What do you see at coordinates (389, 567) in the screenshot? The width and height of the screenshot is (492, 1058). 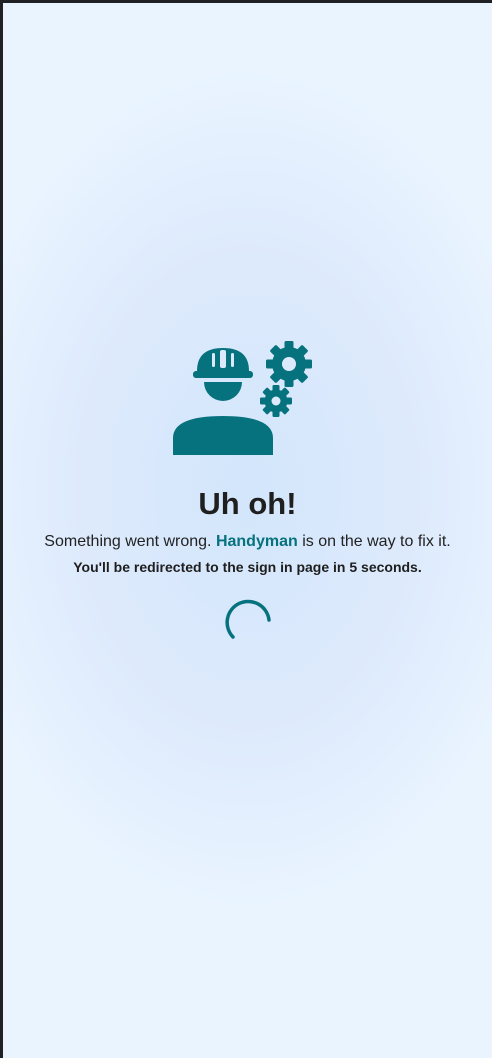 I see `redirect-text-end: seconds.` at bounding box center [389, 567].